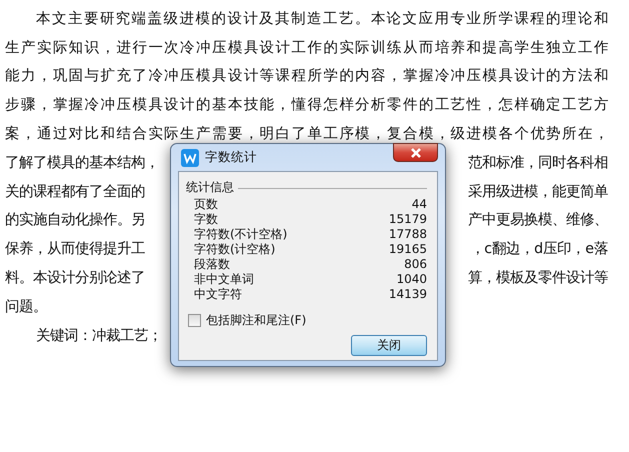  I want to click on stat-label: 段落数, so click(212, 264).